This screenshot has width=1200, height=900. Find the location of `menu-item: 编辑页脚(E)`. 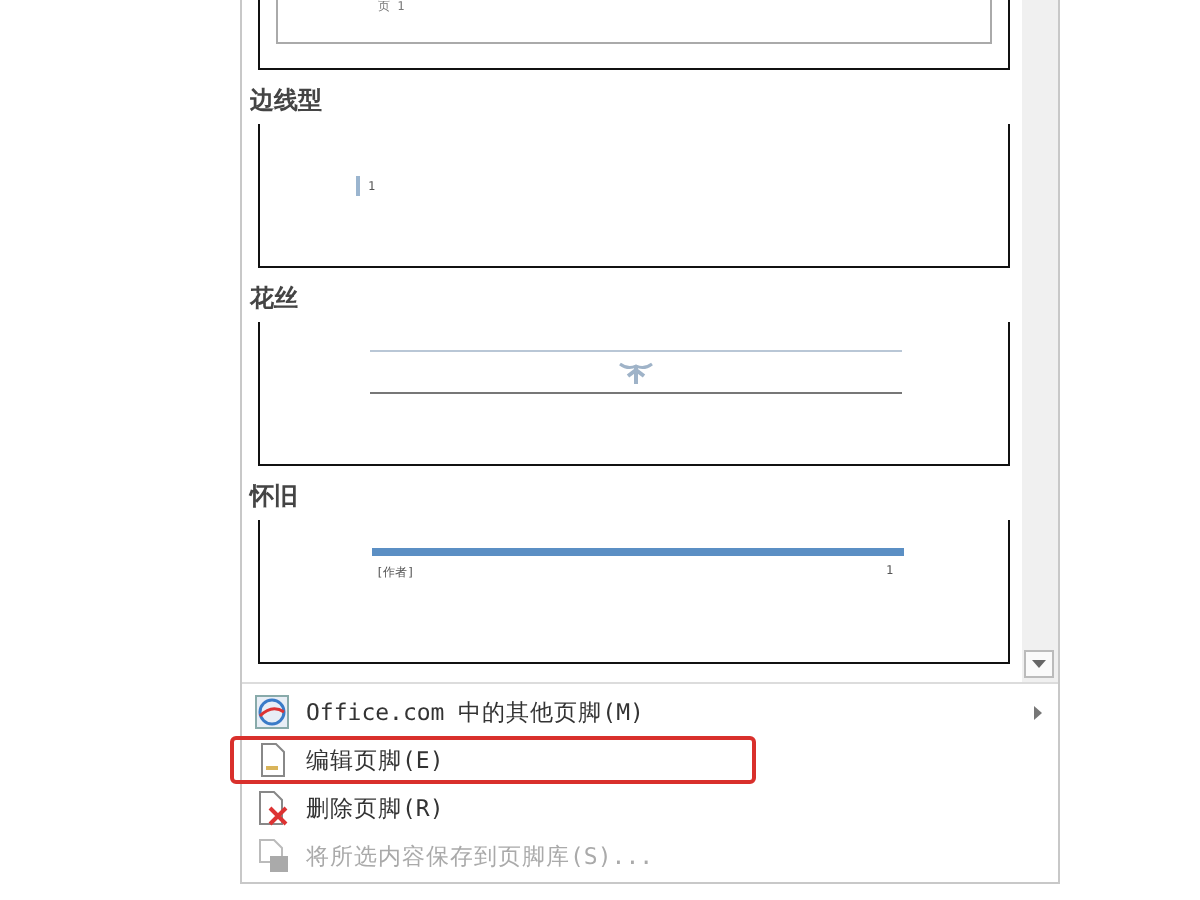

menu-item: 编辑页脚(E) is located at coordinates (650, 760).